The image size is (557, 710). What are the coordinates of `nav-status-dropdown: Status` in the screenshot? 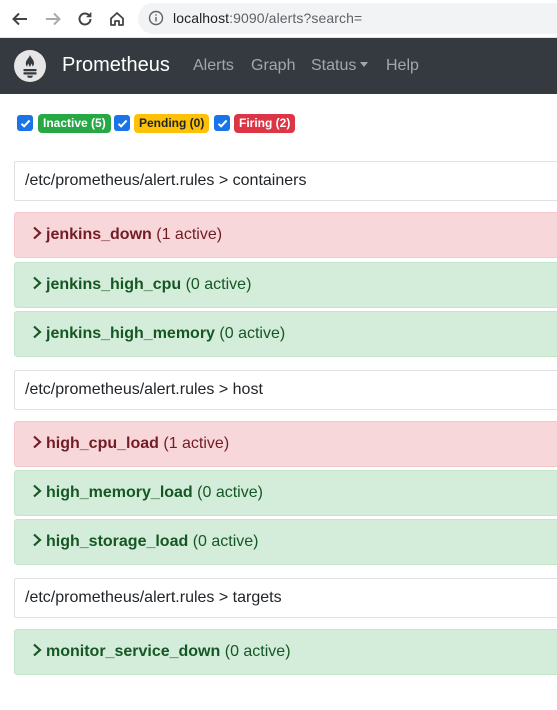 It's located at (340, 66).